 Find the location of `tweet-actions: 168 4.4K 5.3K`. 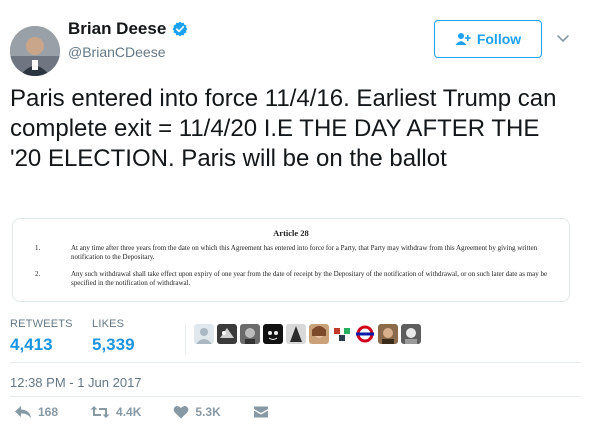

tweet-actions: 168 4.4K 5.3K is located at coordinates (139, 412).